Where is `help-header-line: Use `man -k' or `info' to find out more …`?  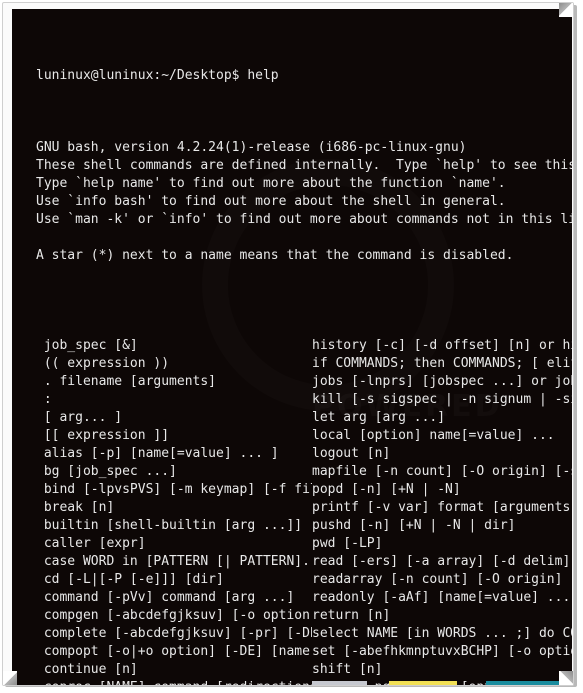
help-header-line: Use `man -k' or `info' to find out more … is located at coordinates (304, 219).